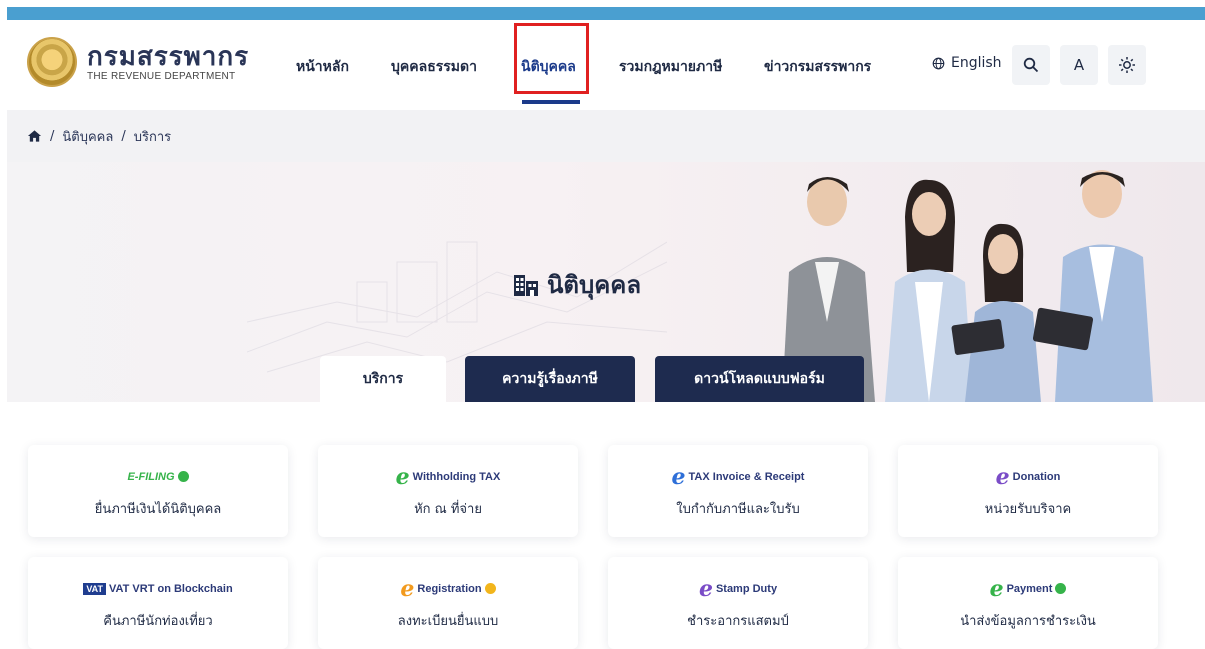 This screenshot has height=649, width=1205. What do you see at coordinates (526, 285) in the screenshot?
I see `building-icon` at bounding box center [526, 285].